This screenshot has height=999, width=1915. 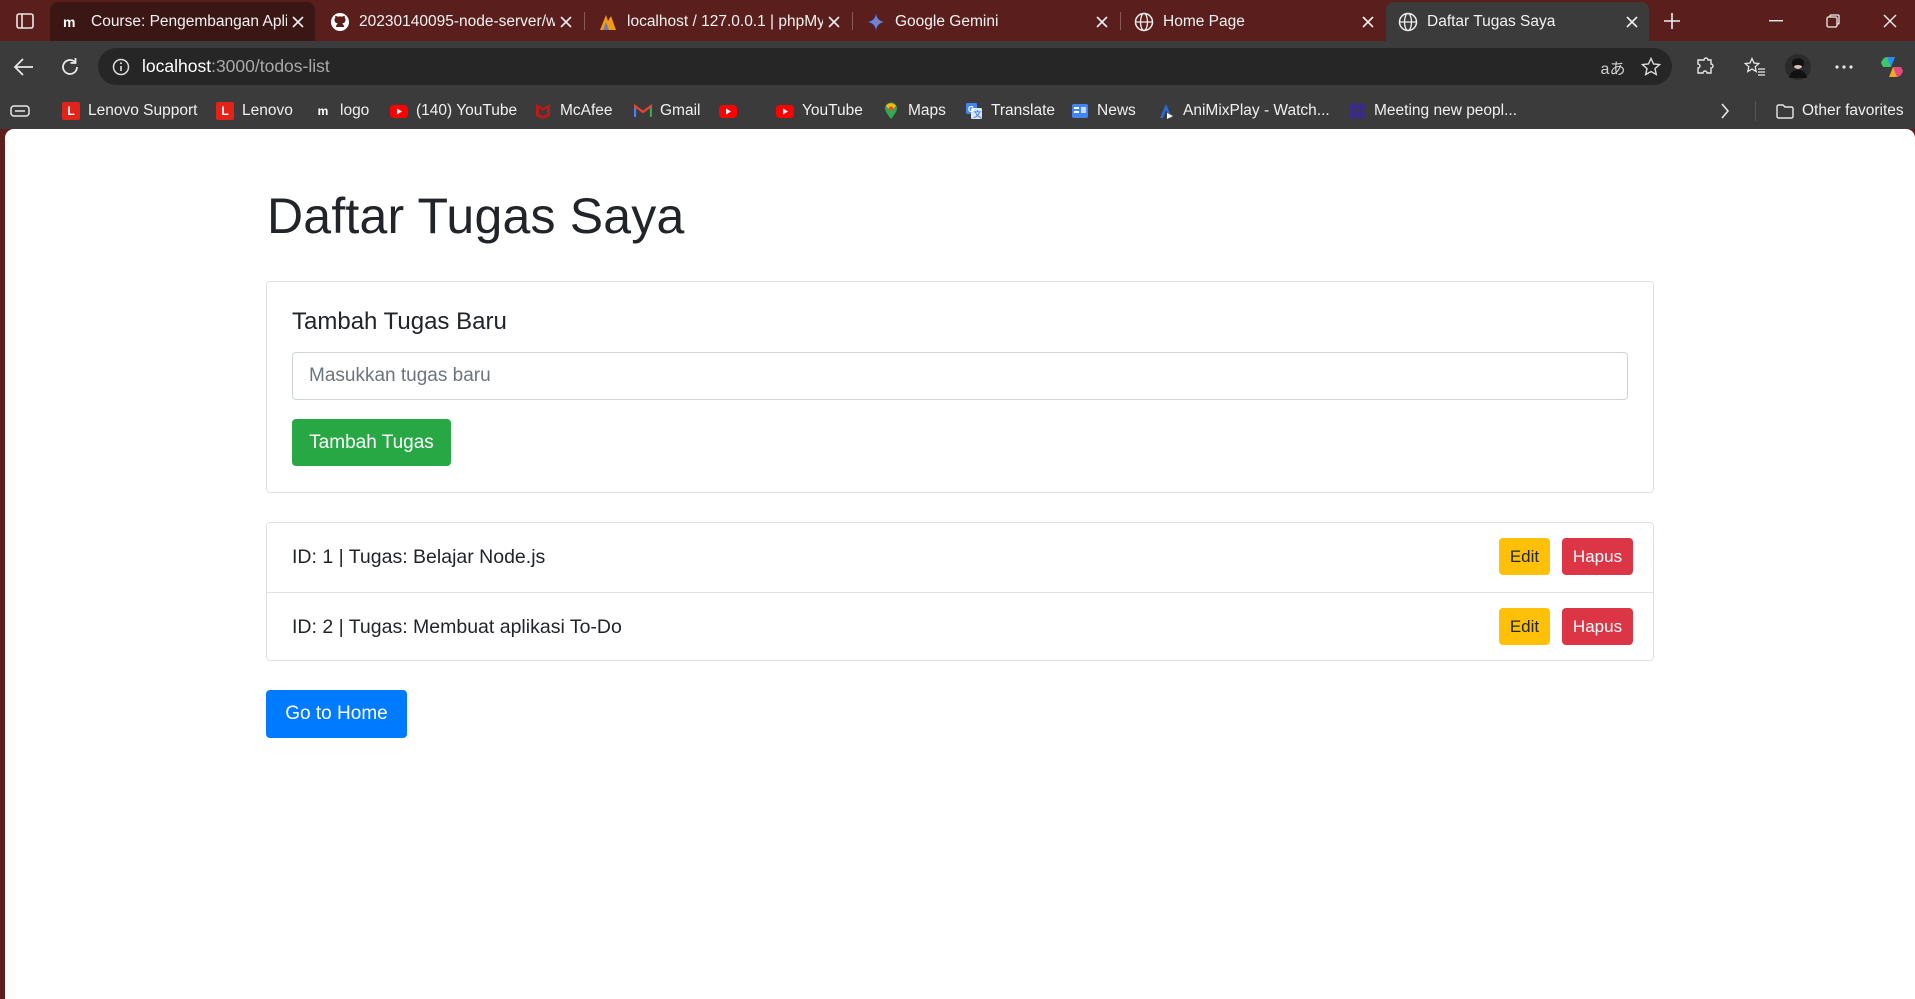 What do you see at coordinates (1253, 21) in the screenshot?
I see `tab-home-page: Home Page` at bounding box center [1253, 21].